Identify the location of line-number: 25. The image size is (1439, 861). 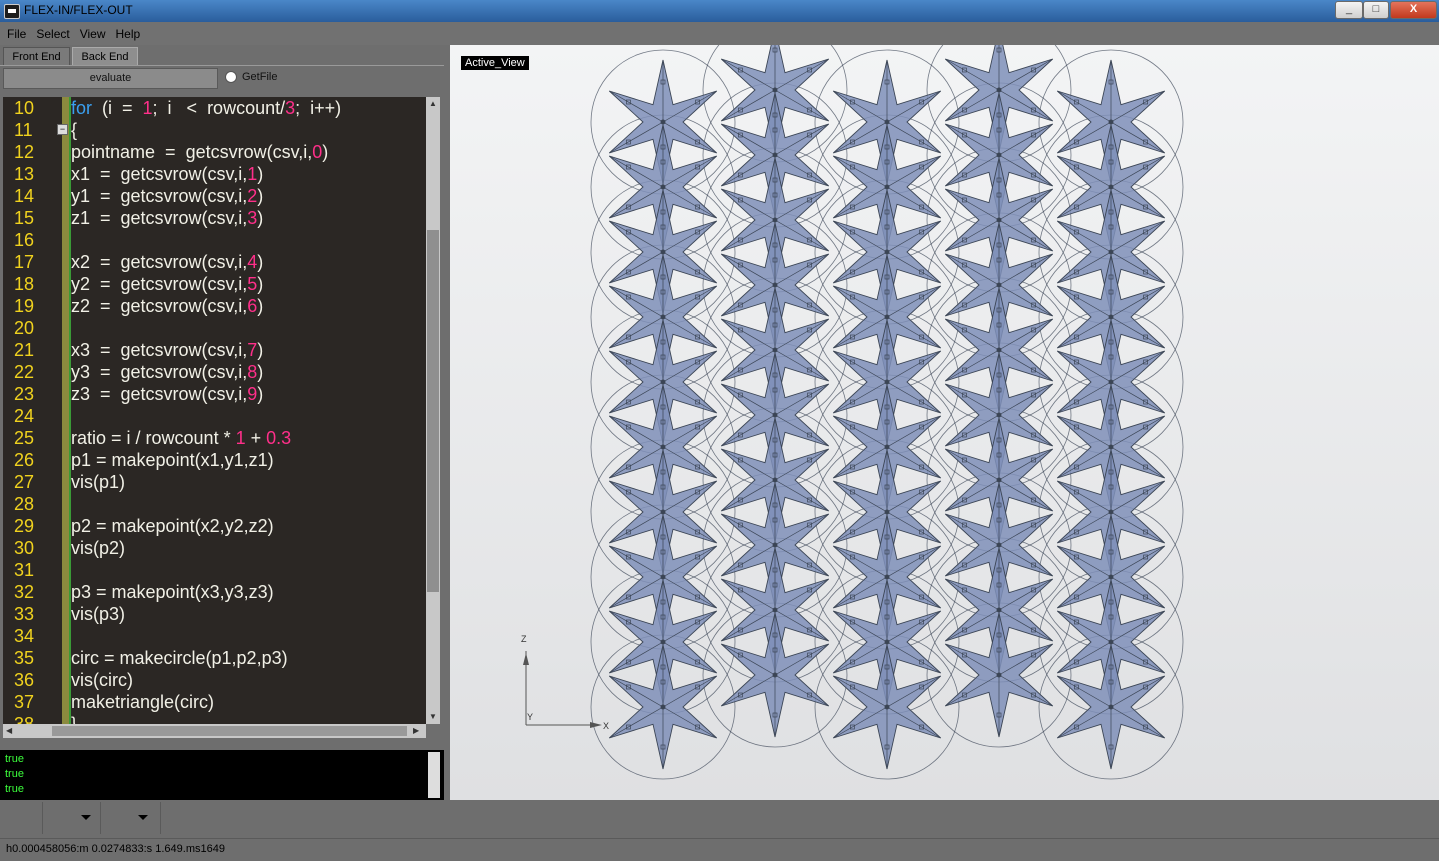
(24, 438).